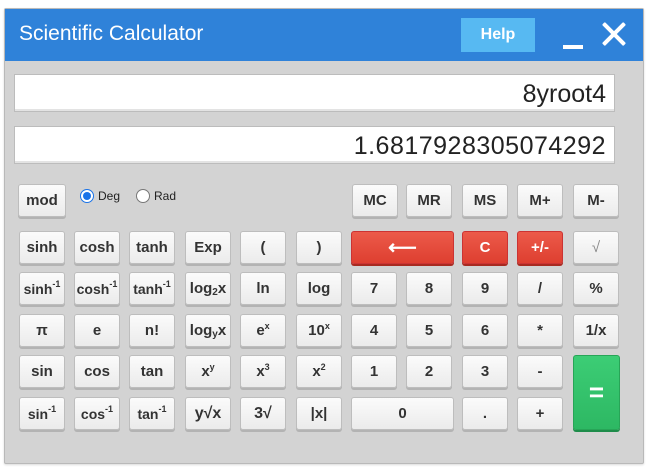 The height and width of the screenshot is (470, 648). I want to click on digit-5-button: 5, so click(429, 330).